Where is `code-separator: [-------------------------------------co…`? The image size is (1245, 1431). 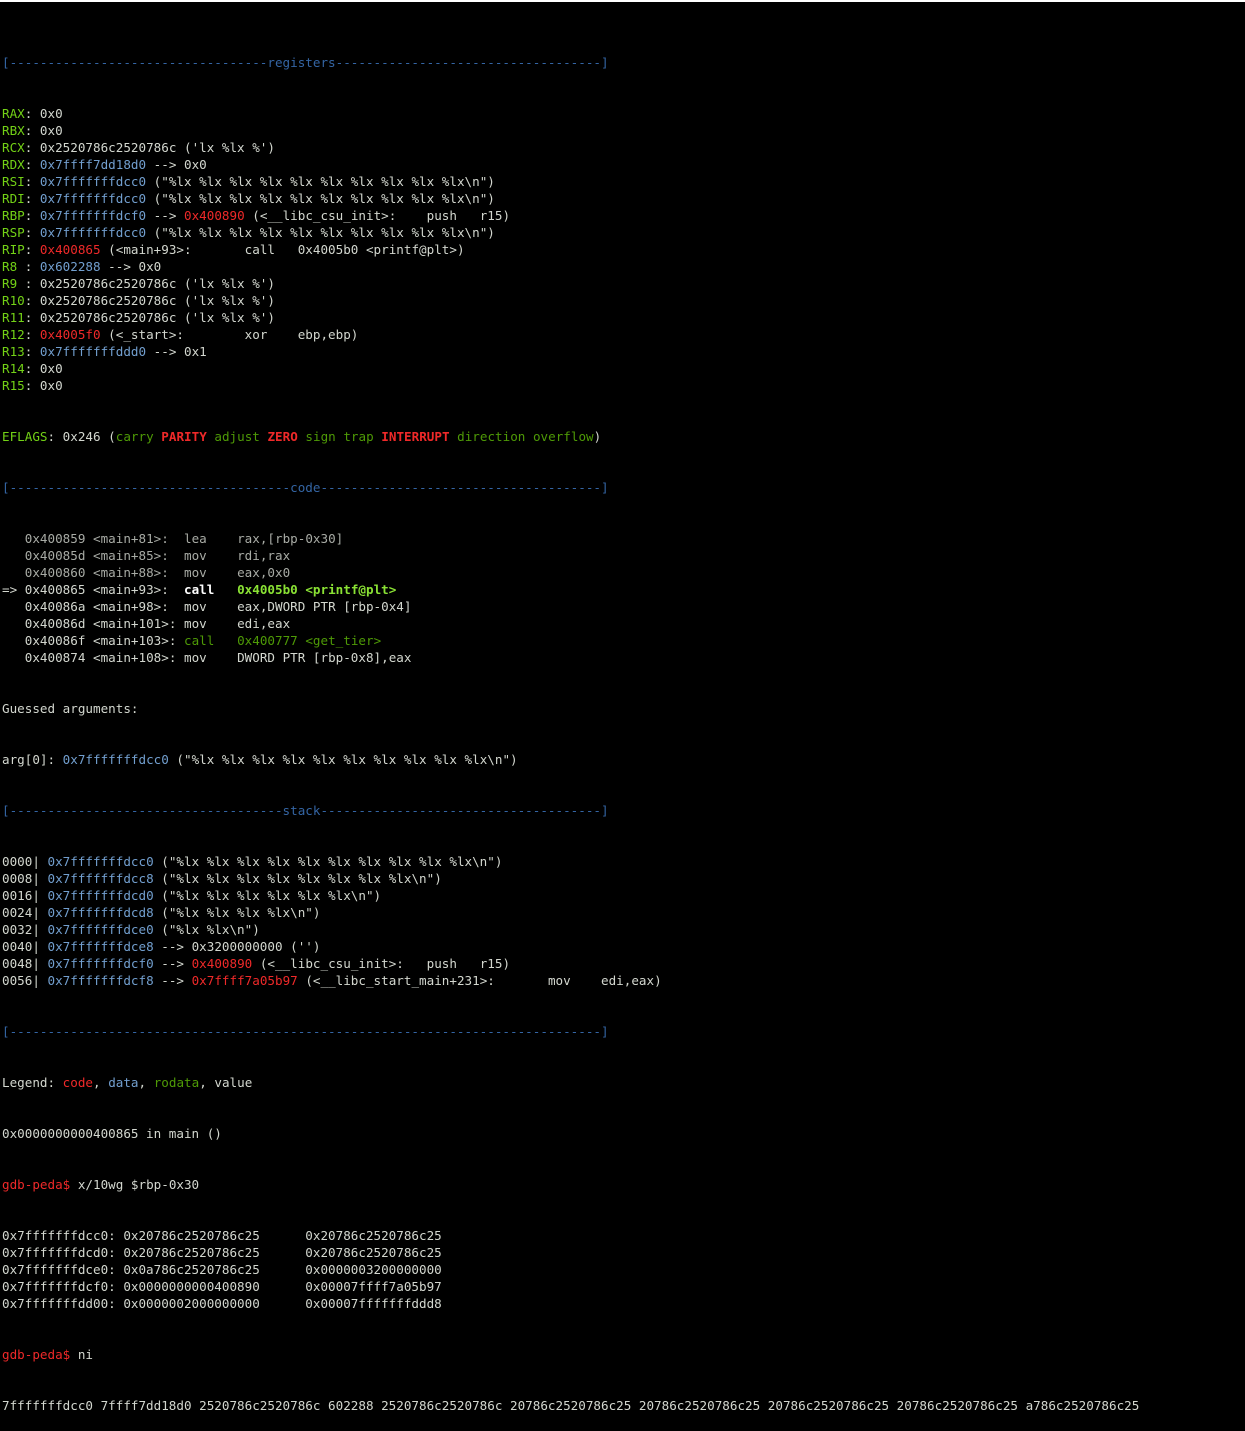
code-separator: [-------------------------------------co… is located at coordinates (305, 487).